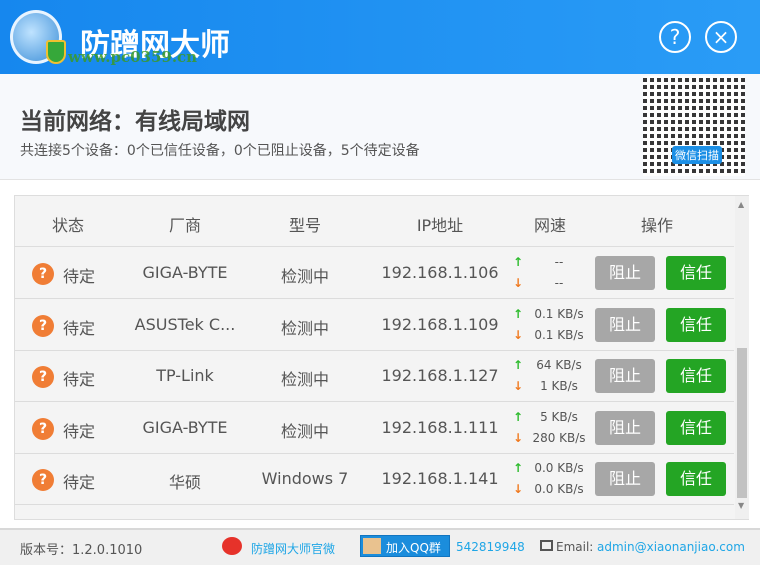  Describe the element at coordinates (232, 546) in the screenshot. I see `weibo-icon` at that location.